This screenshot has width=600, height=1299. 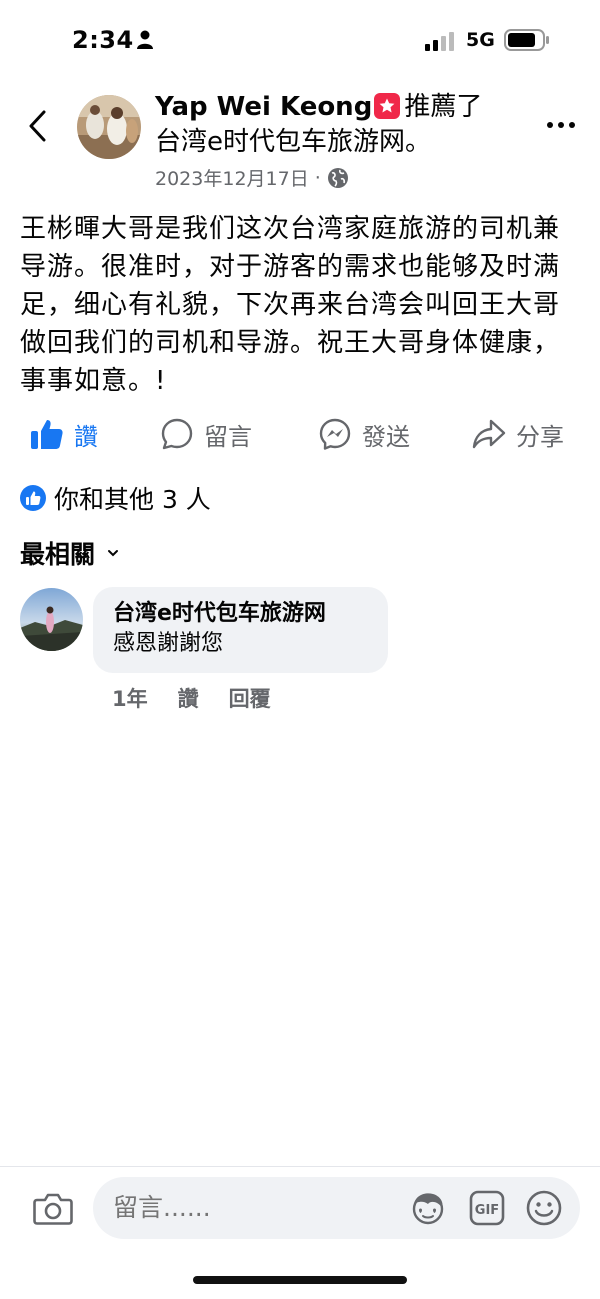 I want to click on comment-text: 感恩謝謝您, so click(x=168, y=643).